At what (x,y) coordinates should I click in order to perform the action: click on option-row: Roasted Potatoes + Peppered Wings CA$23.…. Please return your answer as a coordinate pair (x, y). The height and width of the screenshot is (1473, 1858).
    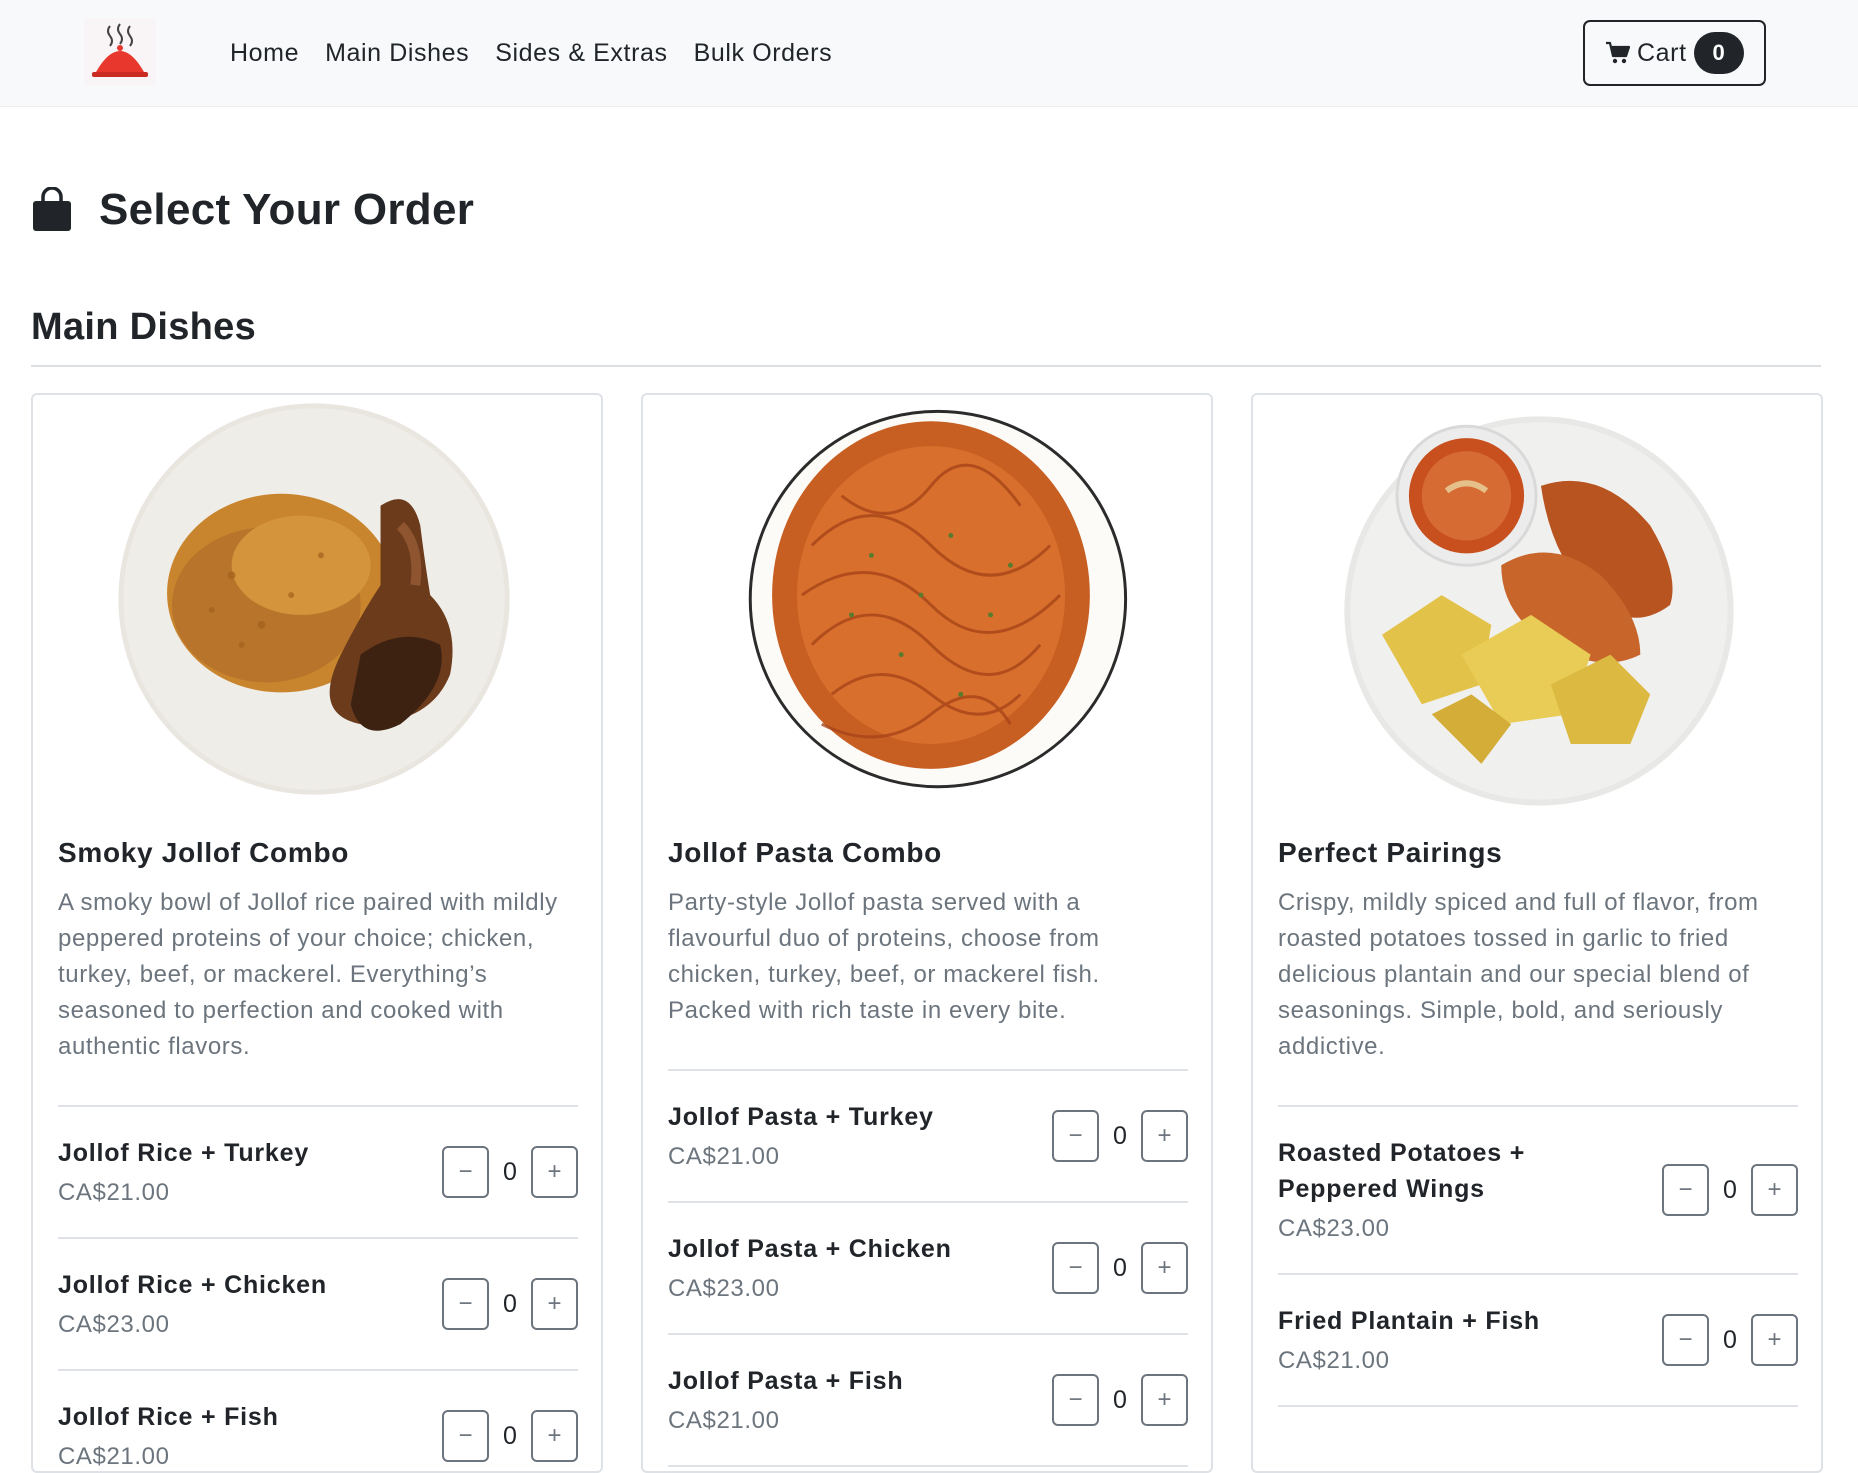
    Looking at the image, I should click on (1538, 1191).